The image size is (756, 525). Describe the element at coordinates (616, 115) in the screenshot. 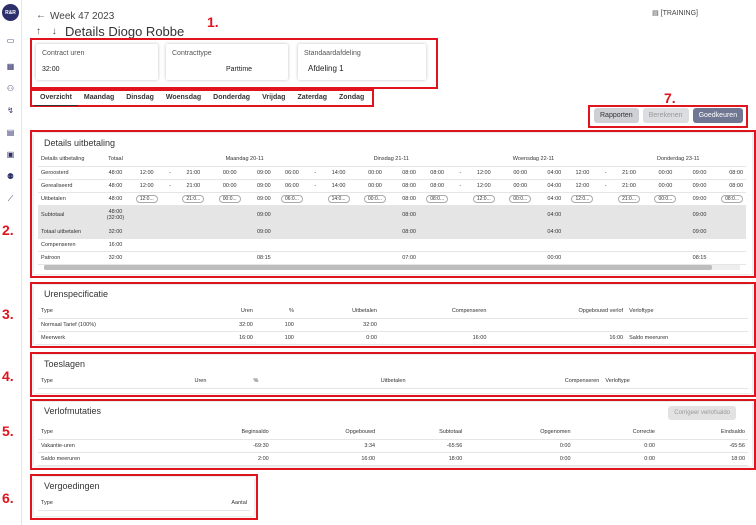

I see `rapporten-button: Rapporten` at that location.